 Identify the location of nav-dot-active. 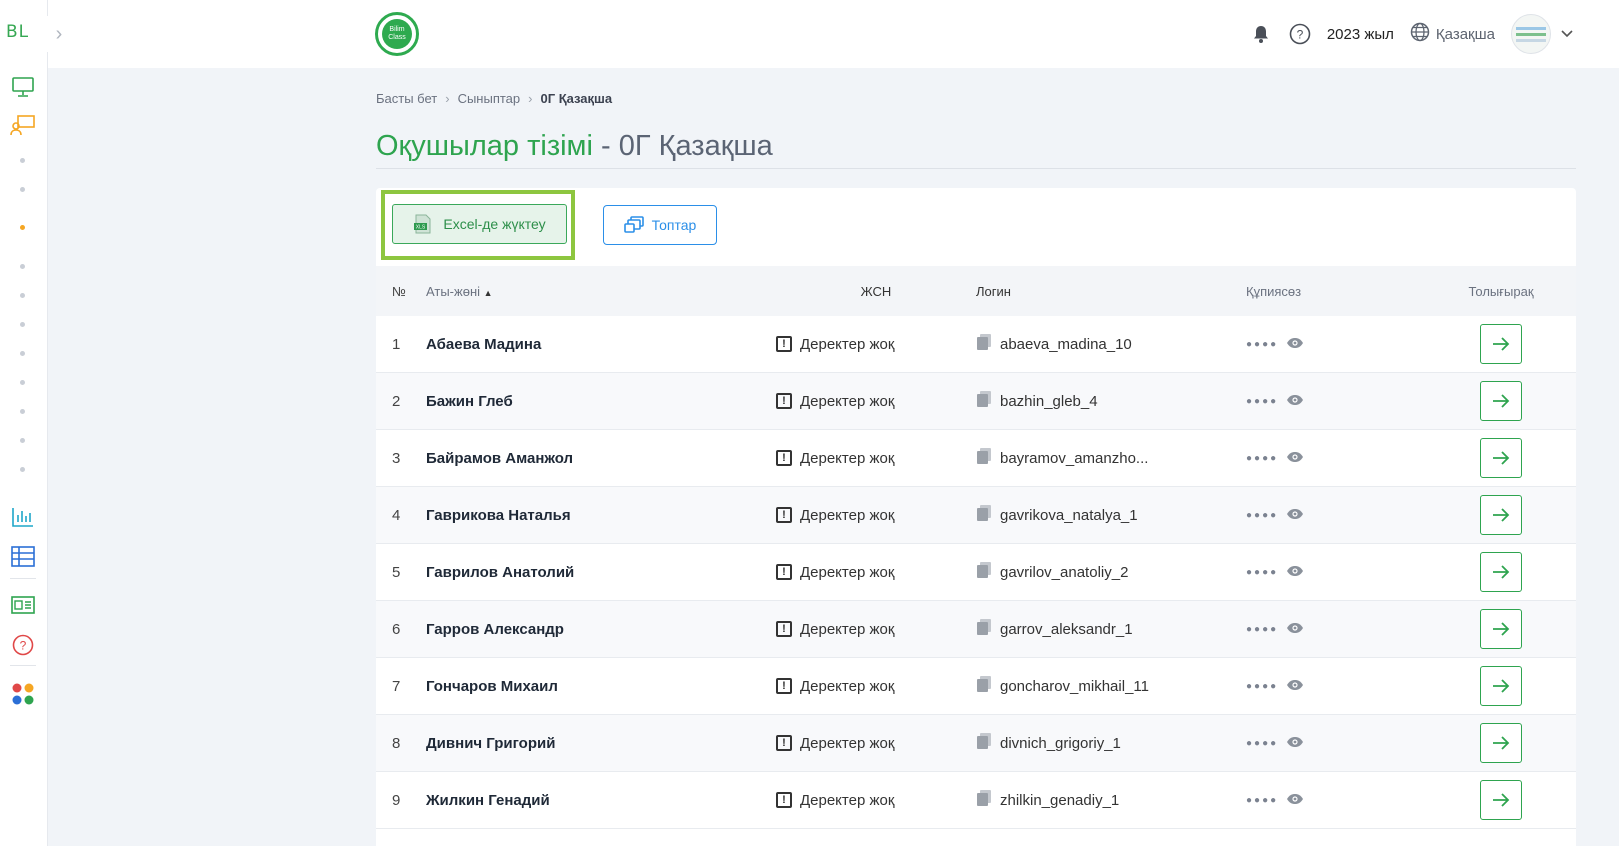
(22, 227).